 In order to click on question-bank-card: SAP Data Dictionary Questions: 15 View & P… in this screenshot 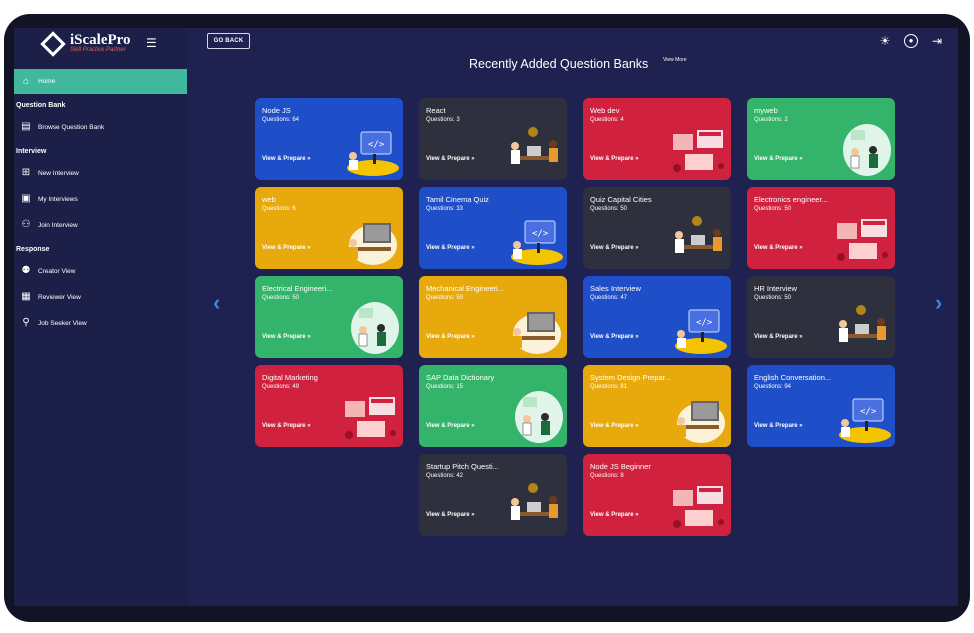, I will do `click(493, 406)`.